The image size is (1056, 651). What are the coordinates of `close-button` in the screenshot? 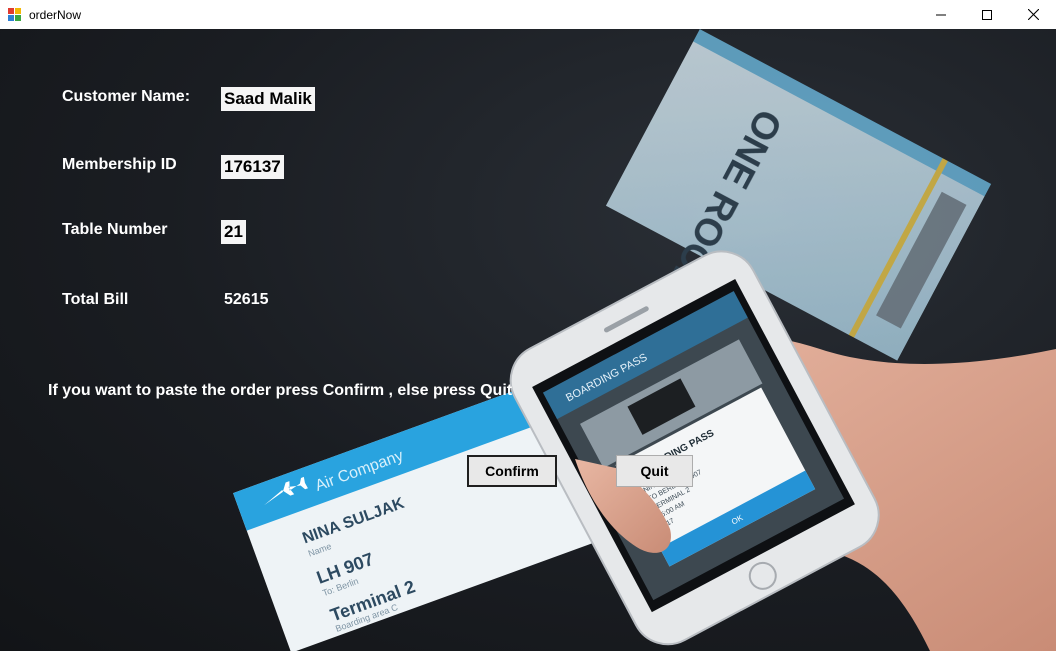 It's located at (1033, 14).